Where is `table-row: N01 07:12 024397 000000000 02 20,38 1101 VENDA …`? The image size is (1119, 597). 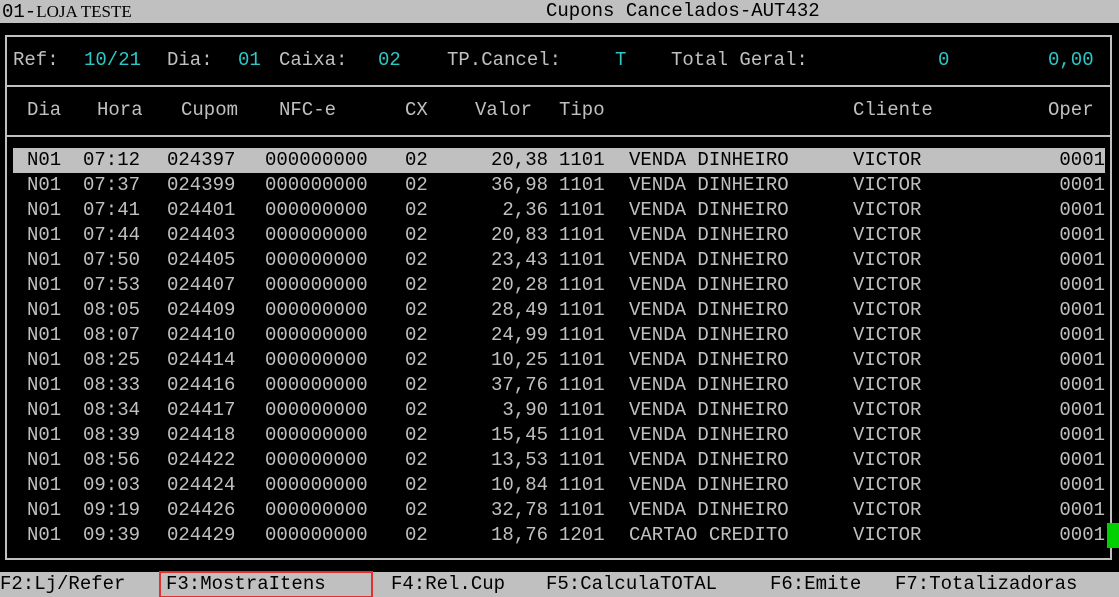 table-row: N01 07:12 024397 000000000 02 20,38 1101 VENDA … is located at coordinates (559, 160).